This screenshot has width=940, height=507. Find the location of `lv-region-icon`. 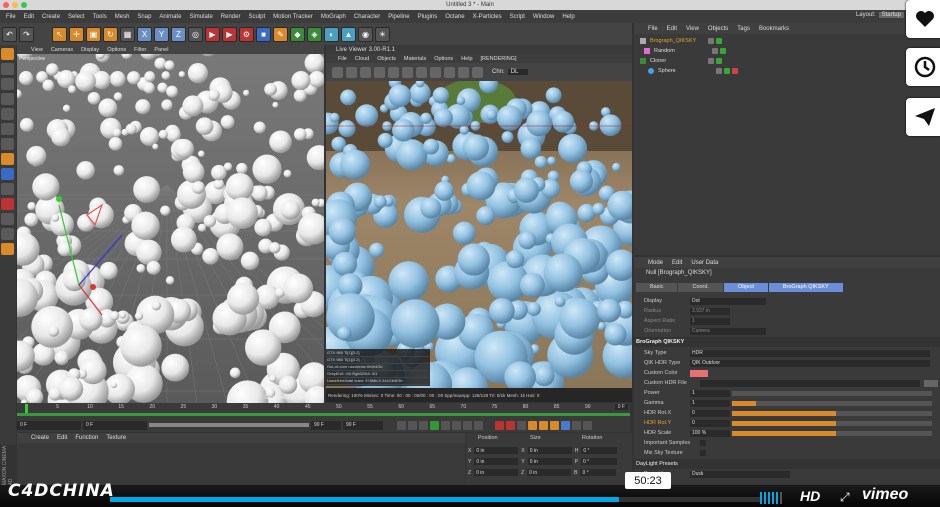

lv-region-icon is located at coordinates (449, 72).